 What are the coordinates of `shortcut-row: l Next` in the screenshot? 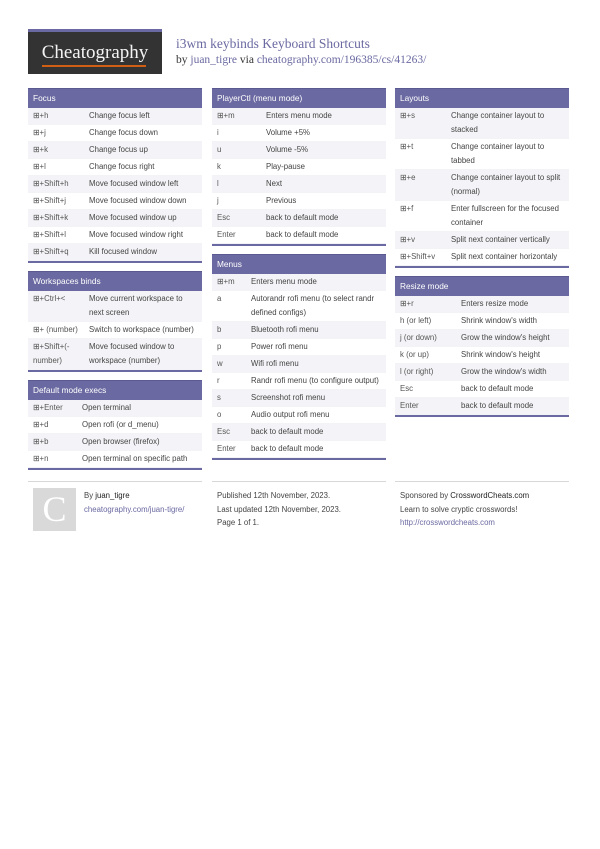 It's located at (299, 184).